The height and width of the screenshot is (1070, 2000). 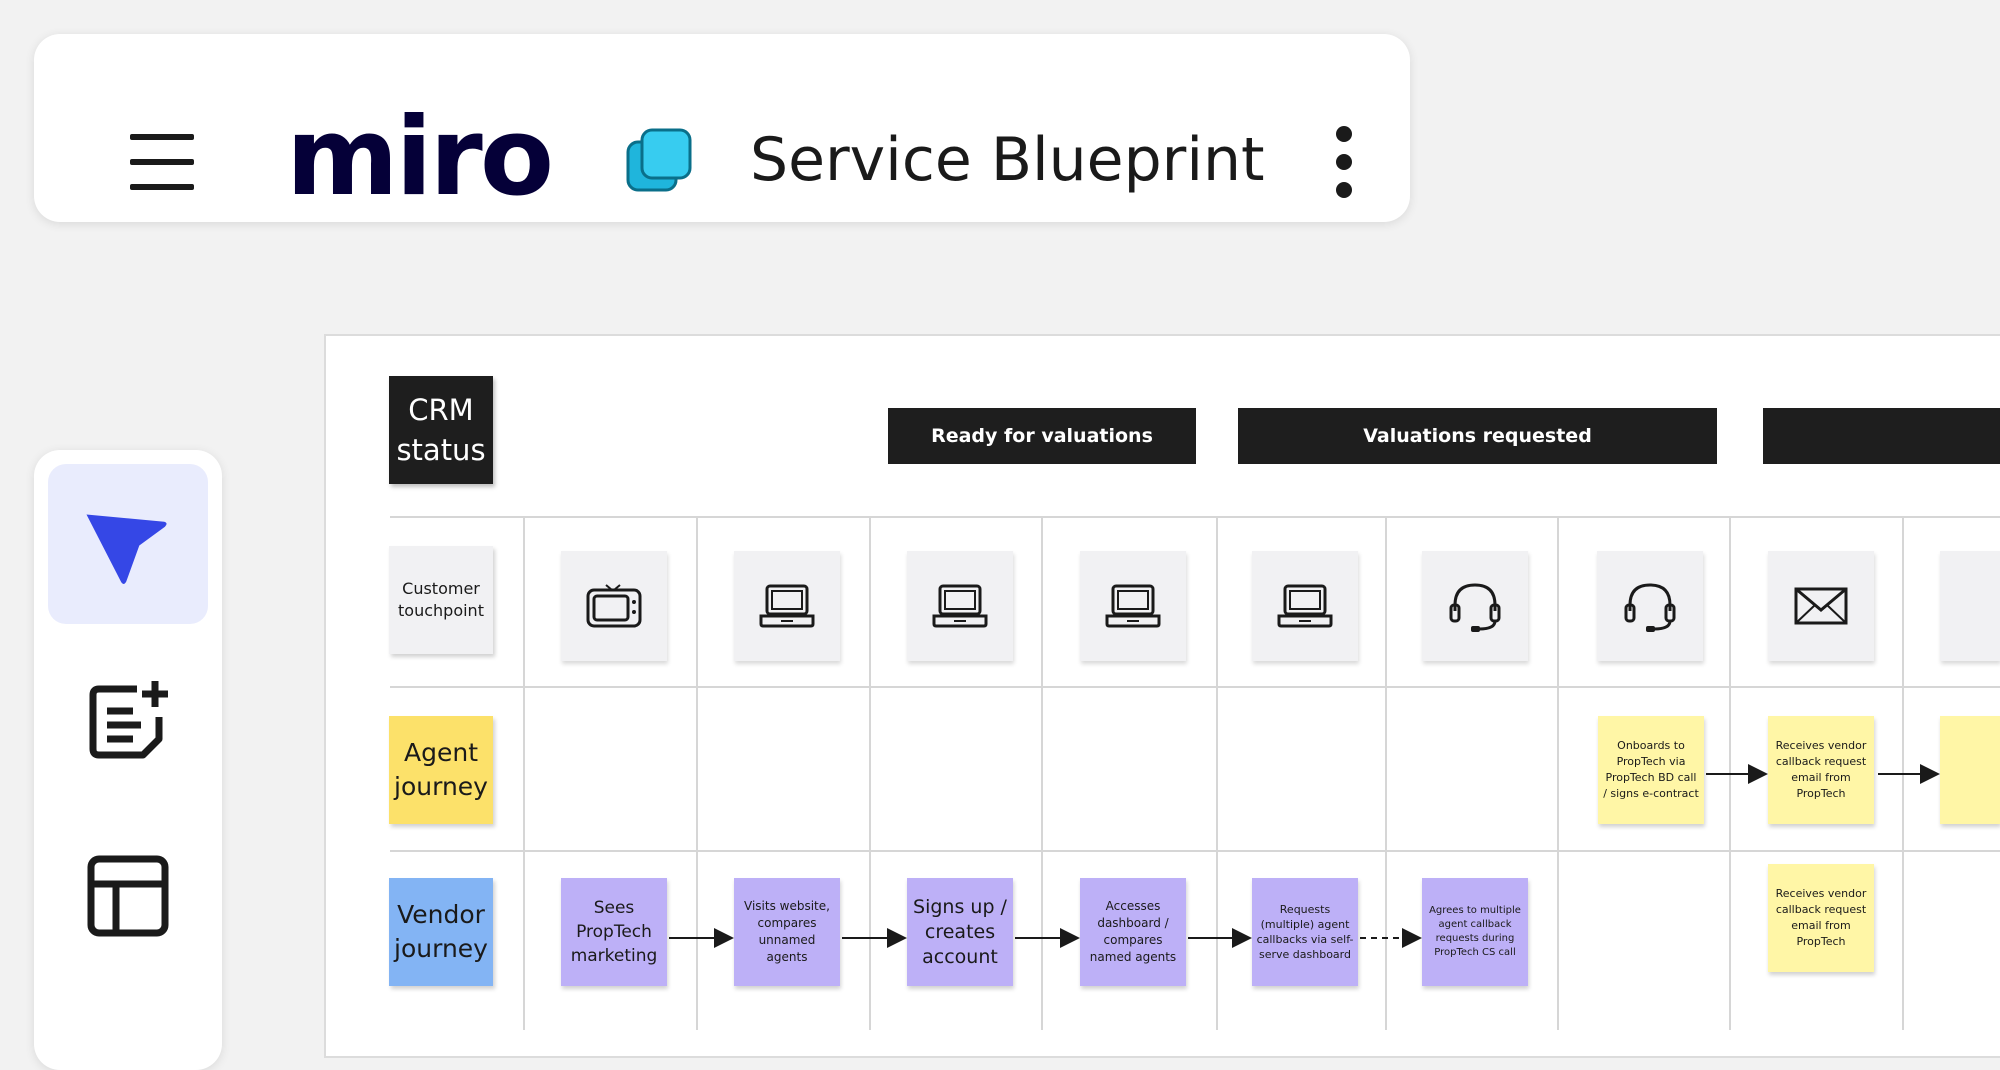 What do you see at coordinates (722, 128) in the screenshot?
I see `top-toolbar: miro Service Blueprint` at bounding box center [722, 128].